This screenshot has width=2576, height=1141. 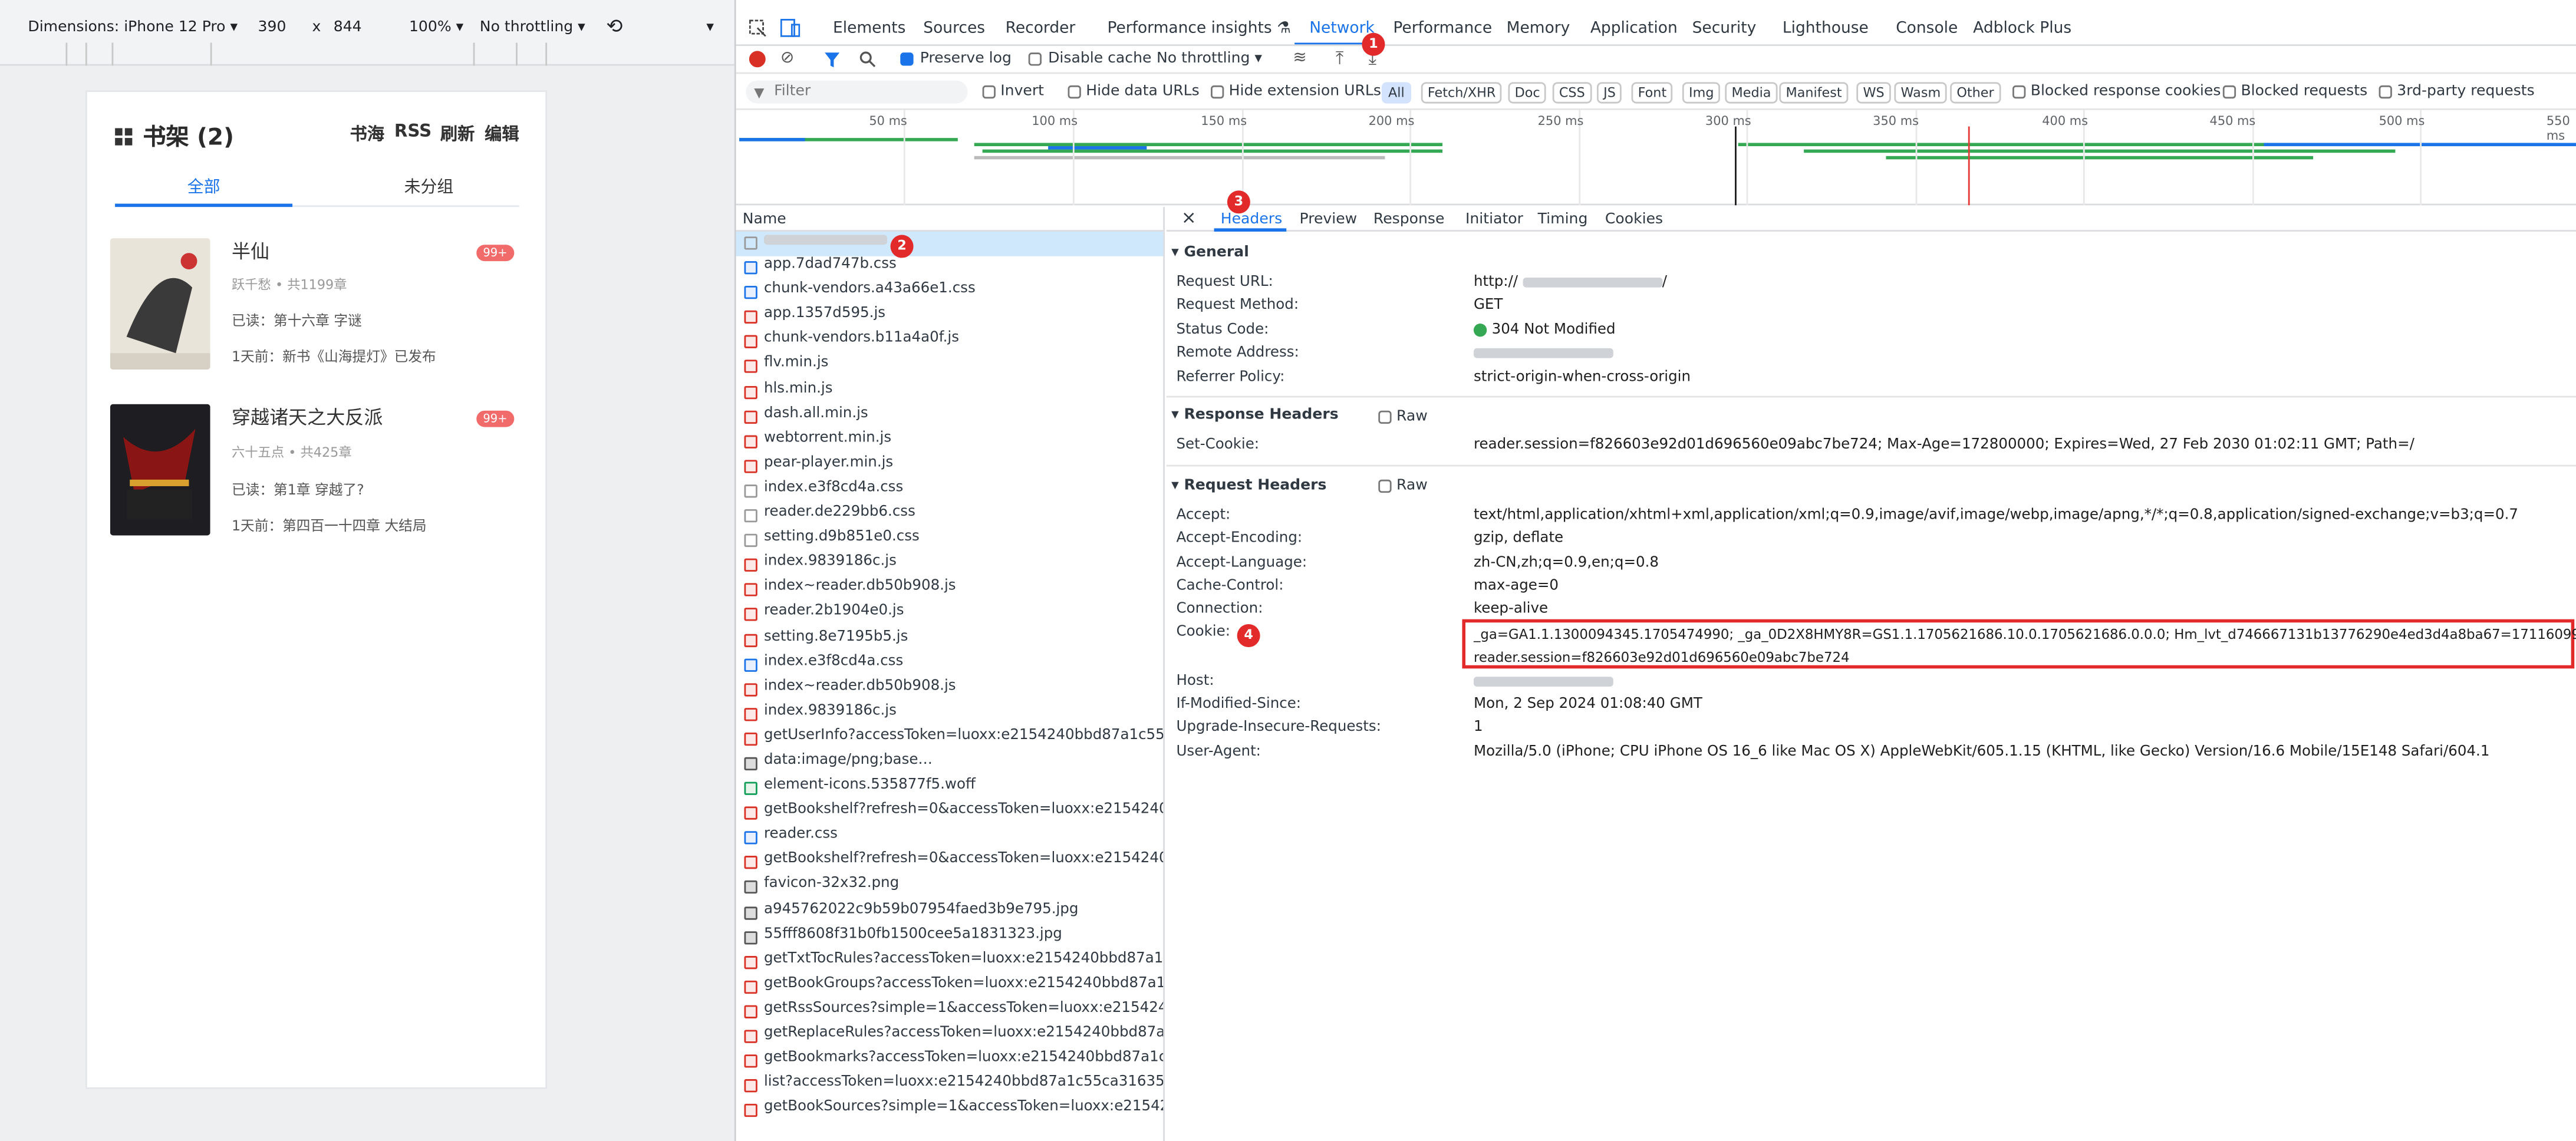 What do you see at coordinates (857, 92) in the screenshot?
I see `filter-input: ▼ Filter` at bounding box center [857, 92].